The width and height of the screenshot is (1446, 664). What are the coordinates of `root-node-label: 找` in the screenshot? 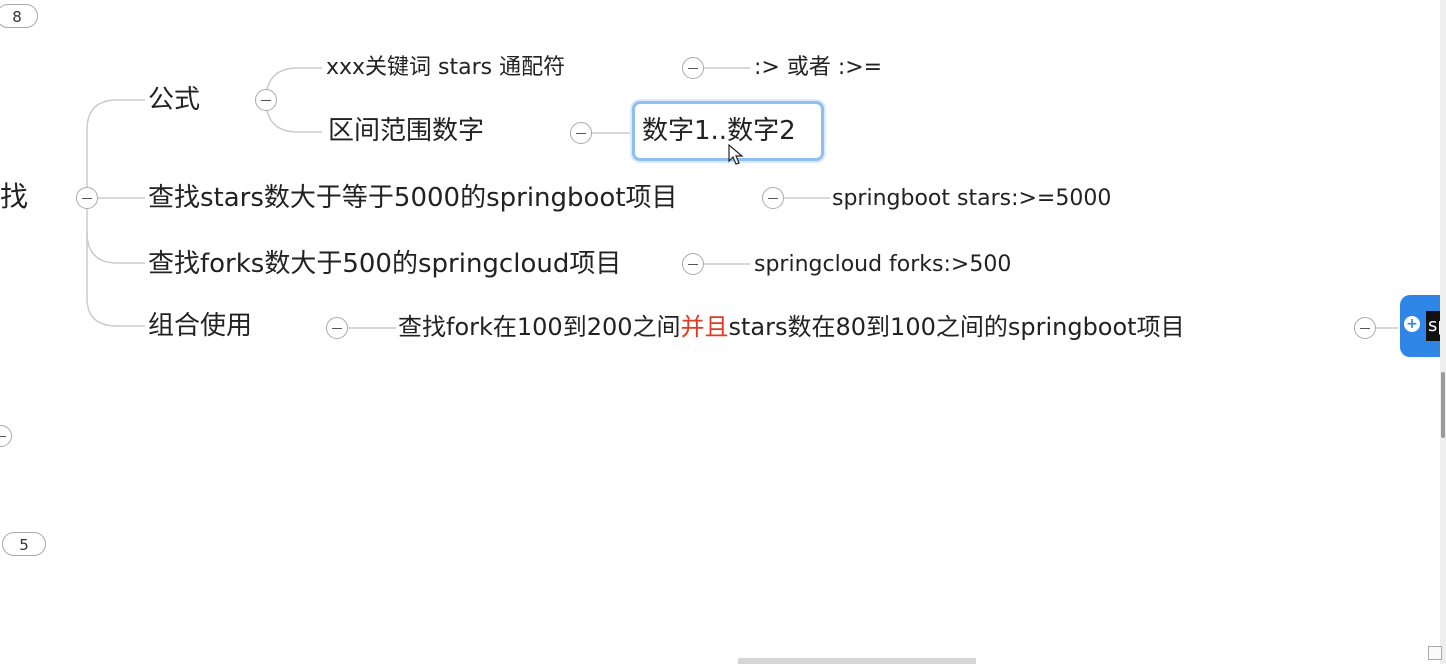 It's located at (14, 197).